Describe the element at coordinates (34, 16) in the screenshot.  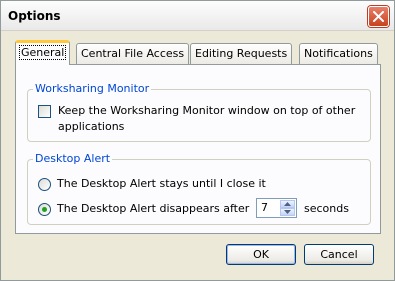
I see `window-title: Options` at that location.